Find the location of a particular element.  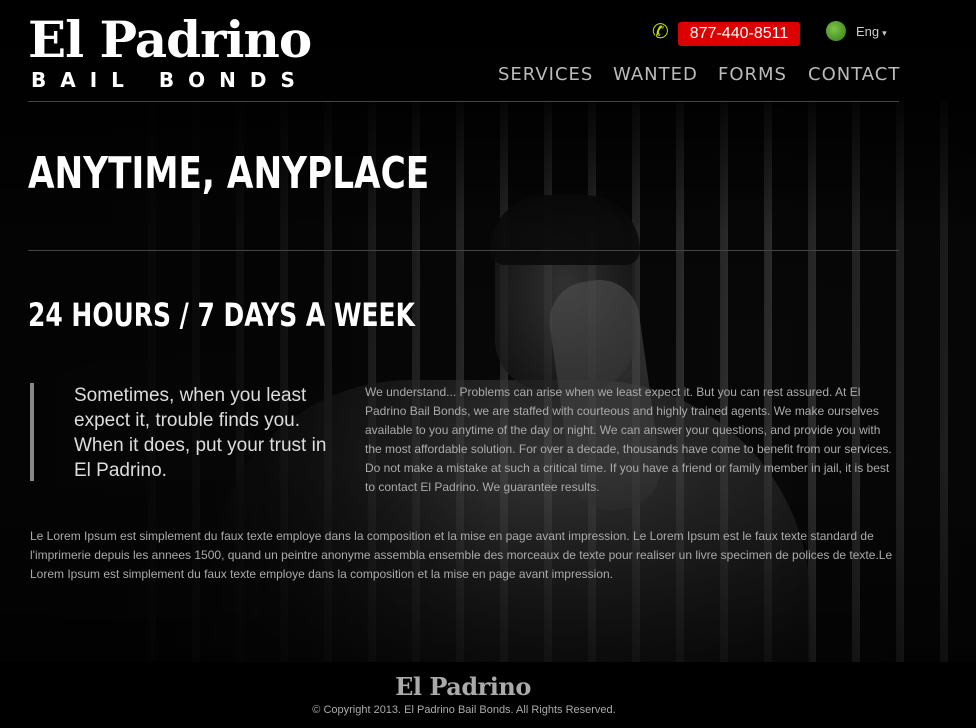

chevron-down-icon: ▾ is located at coordinates (884, 33).